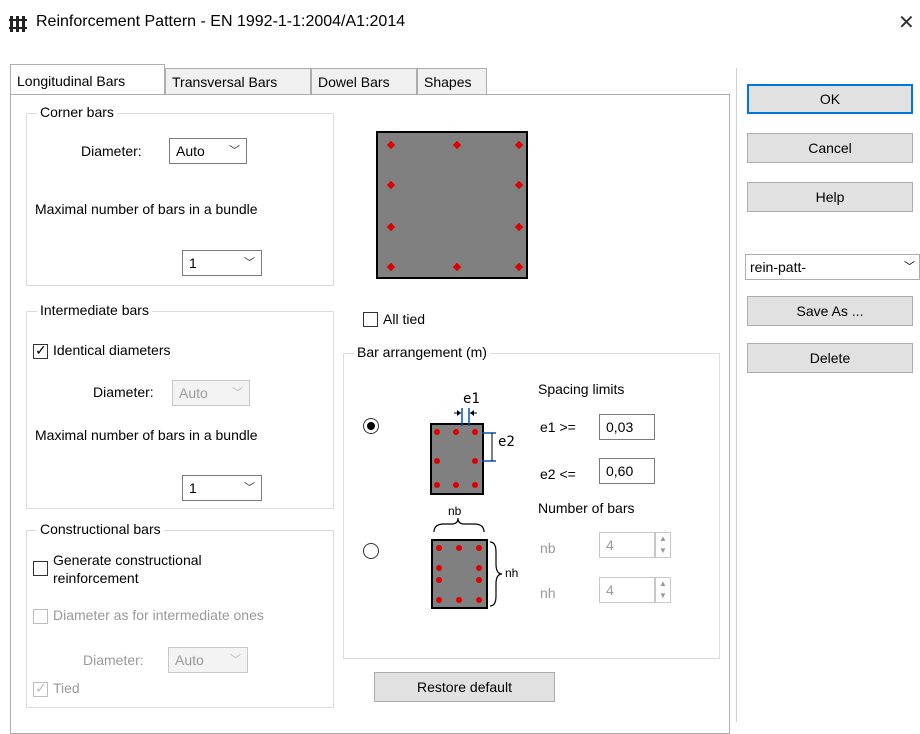 This screenshot has width=920, height=734. I want to click on corner-max-value: 1, so click(193, 263).